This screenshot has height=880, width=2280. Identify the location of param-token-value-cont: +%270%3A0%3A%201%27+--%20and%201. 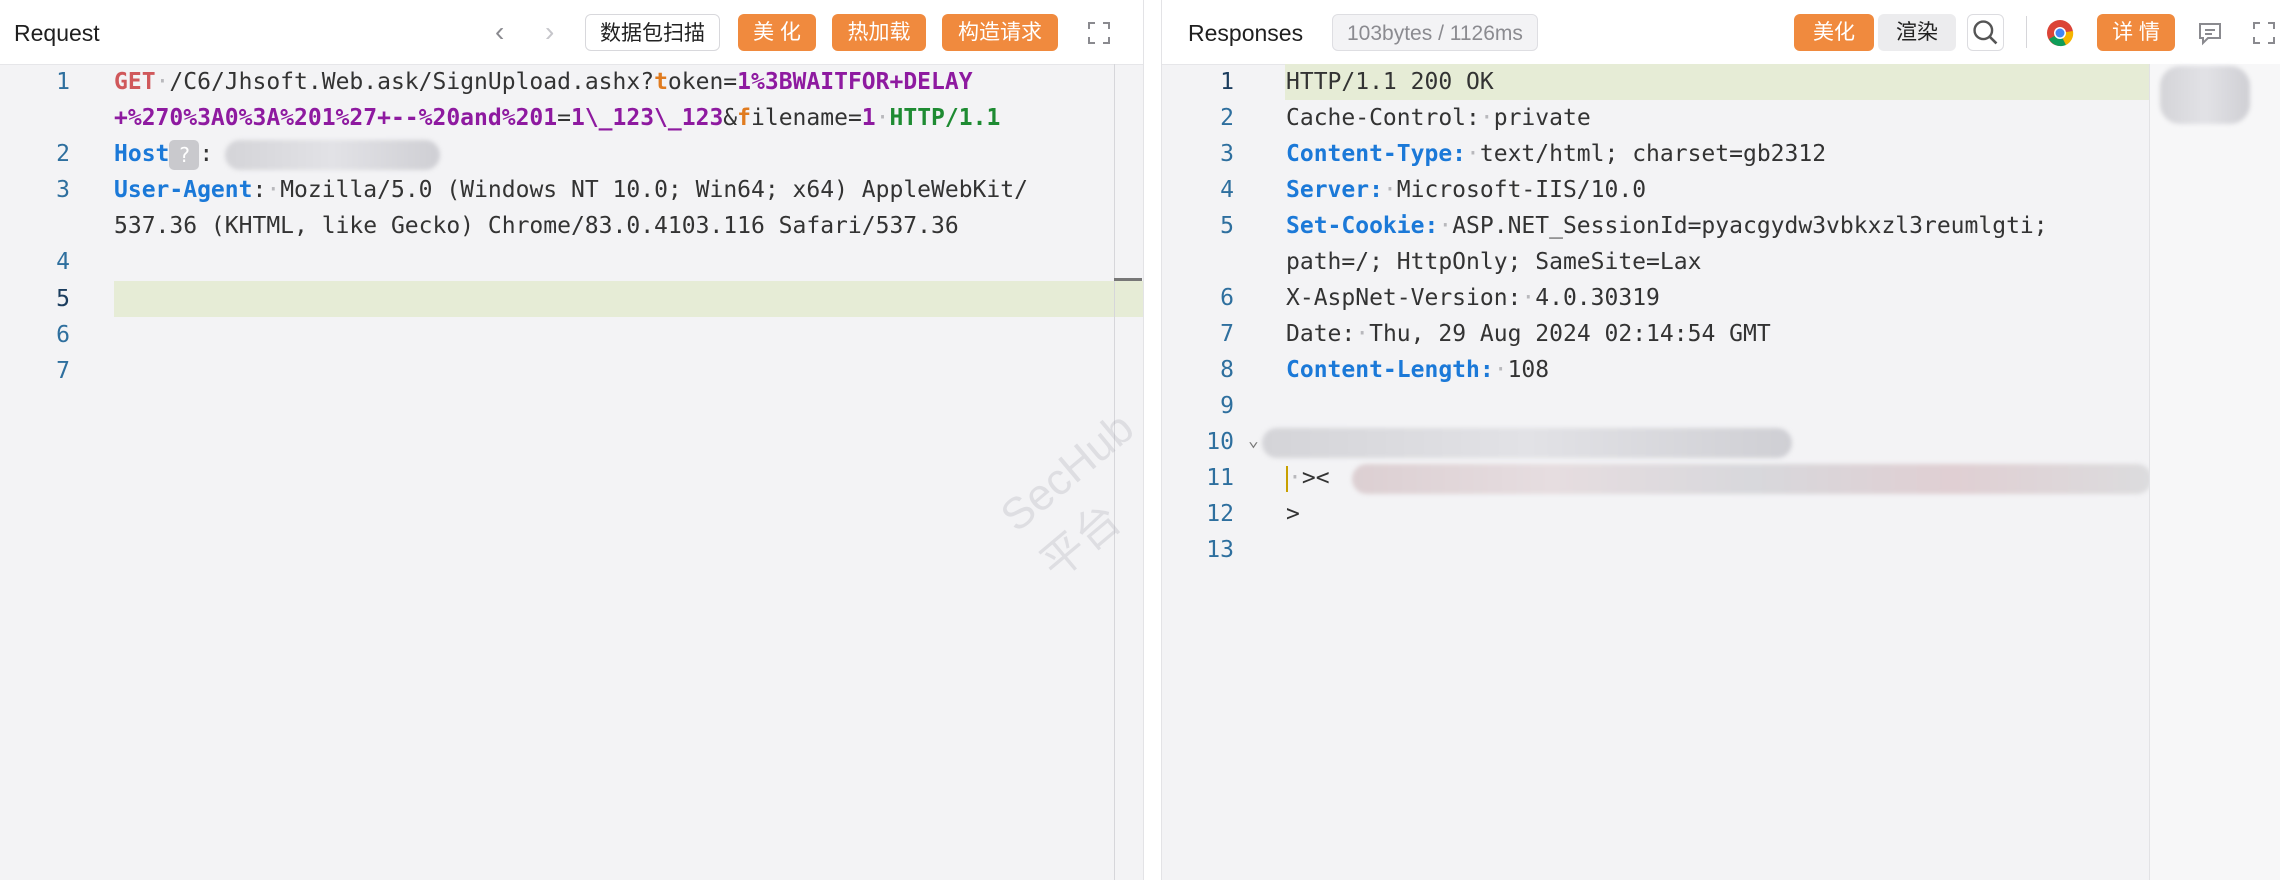
(336, 118).